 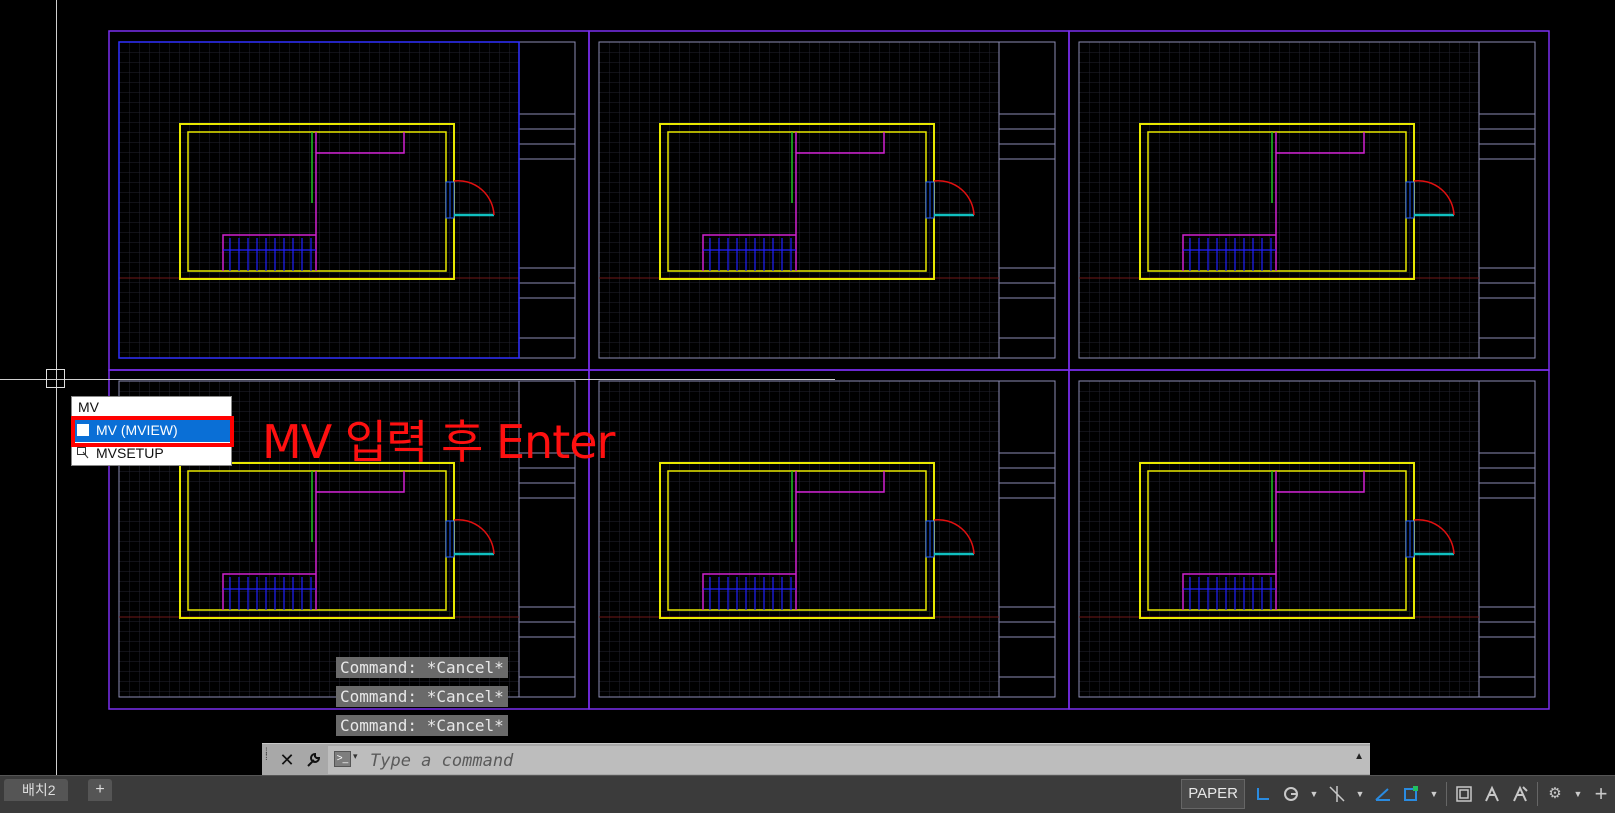 I want to click on command-prompt-icon: >_, so click(x=342, y=759).